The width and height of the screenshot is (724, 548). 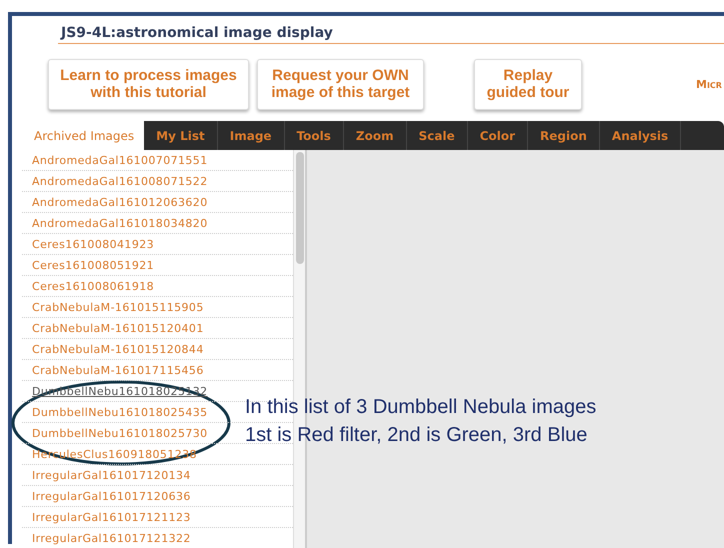 What do you see at coordinates (118, 370) in the screenshot?
I see `image-list-item: CrabNebulaM-161017115456` at bounding box center [118, 370].